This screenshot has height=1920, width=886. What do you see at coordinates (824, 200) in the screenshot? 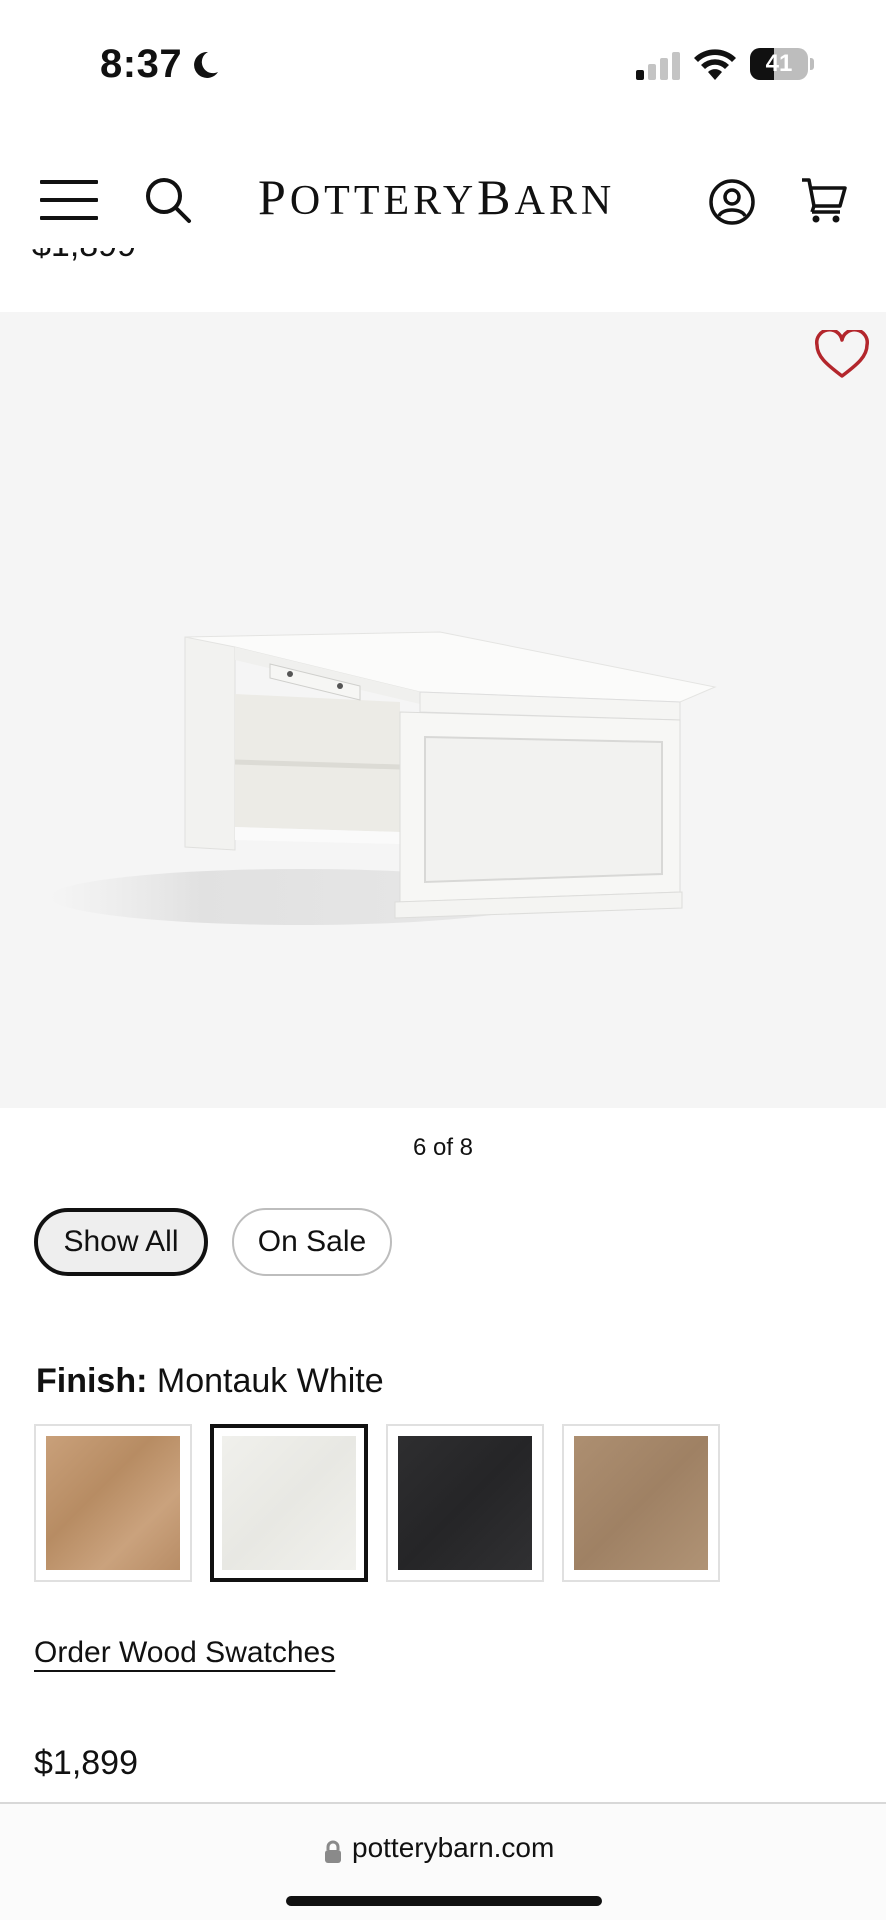
I see `cart-icon` at bounding box center [824, 200].